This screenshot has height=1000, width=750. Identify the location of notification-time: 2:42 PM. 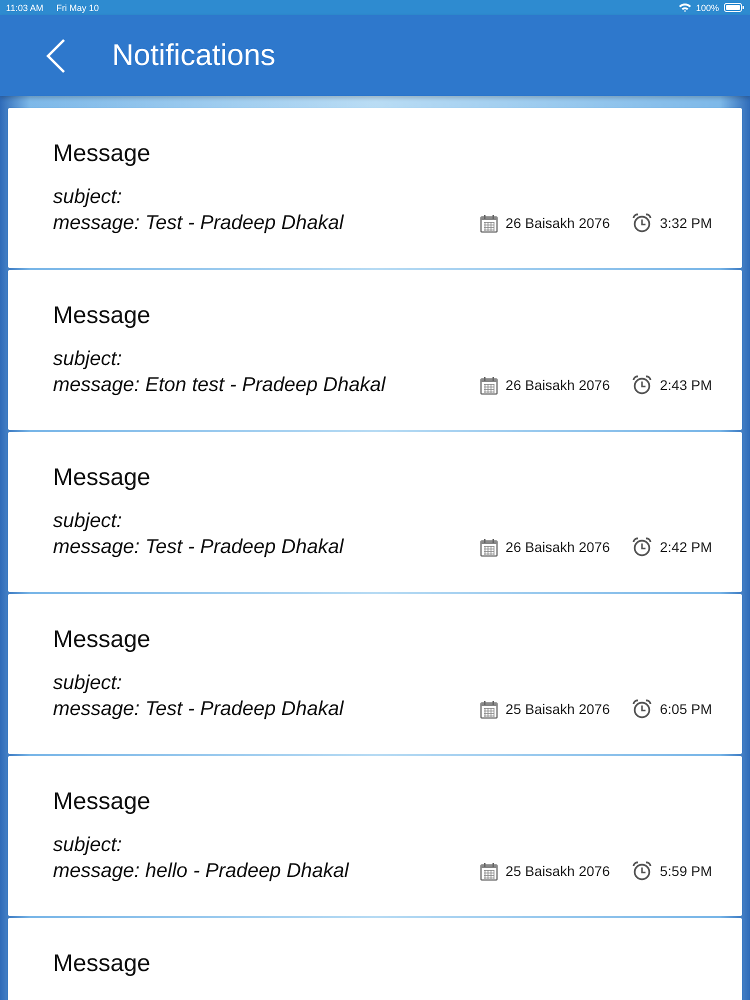
(686, 547).